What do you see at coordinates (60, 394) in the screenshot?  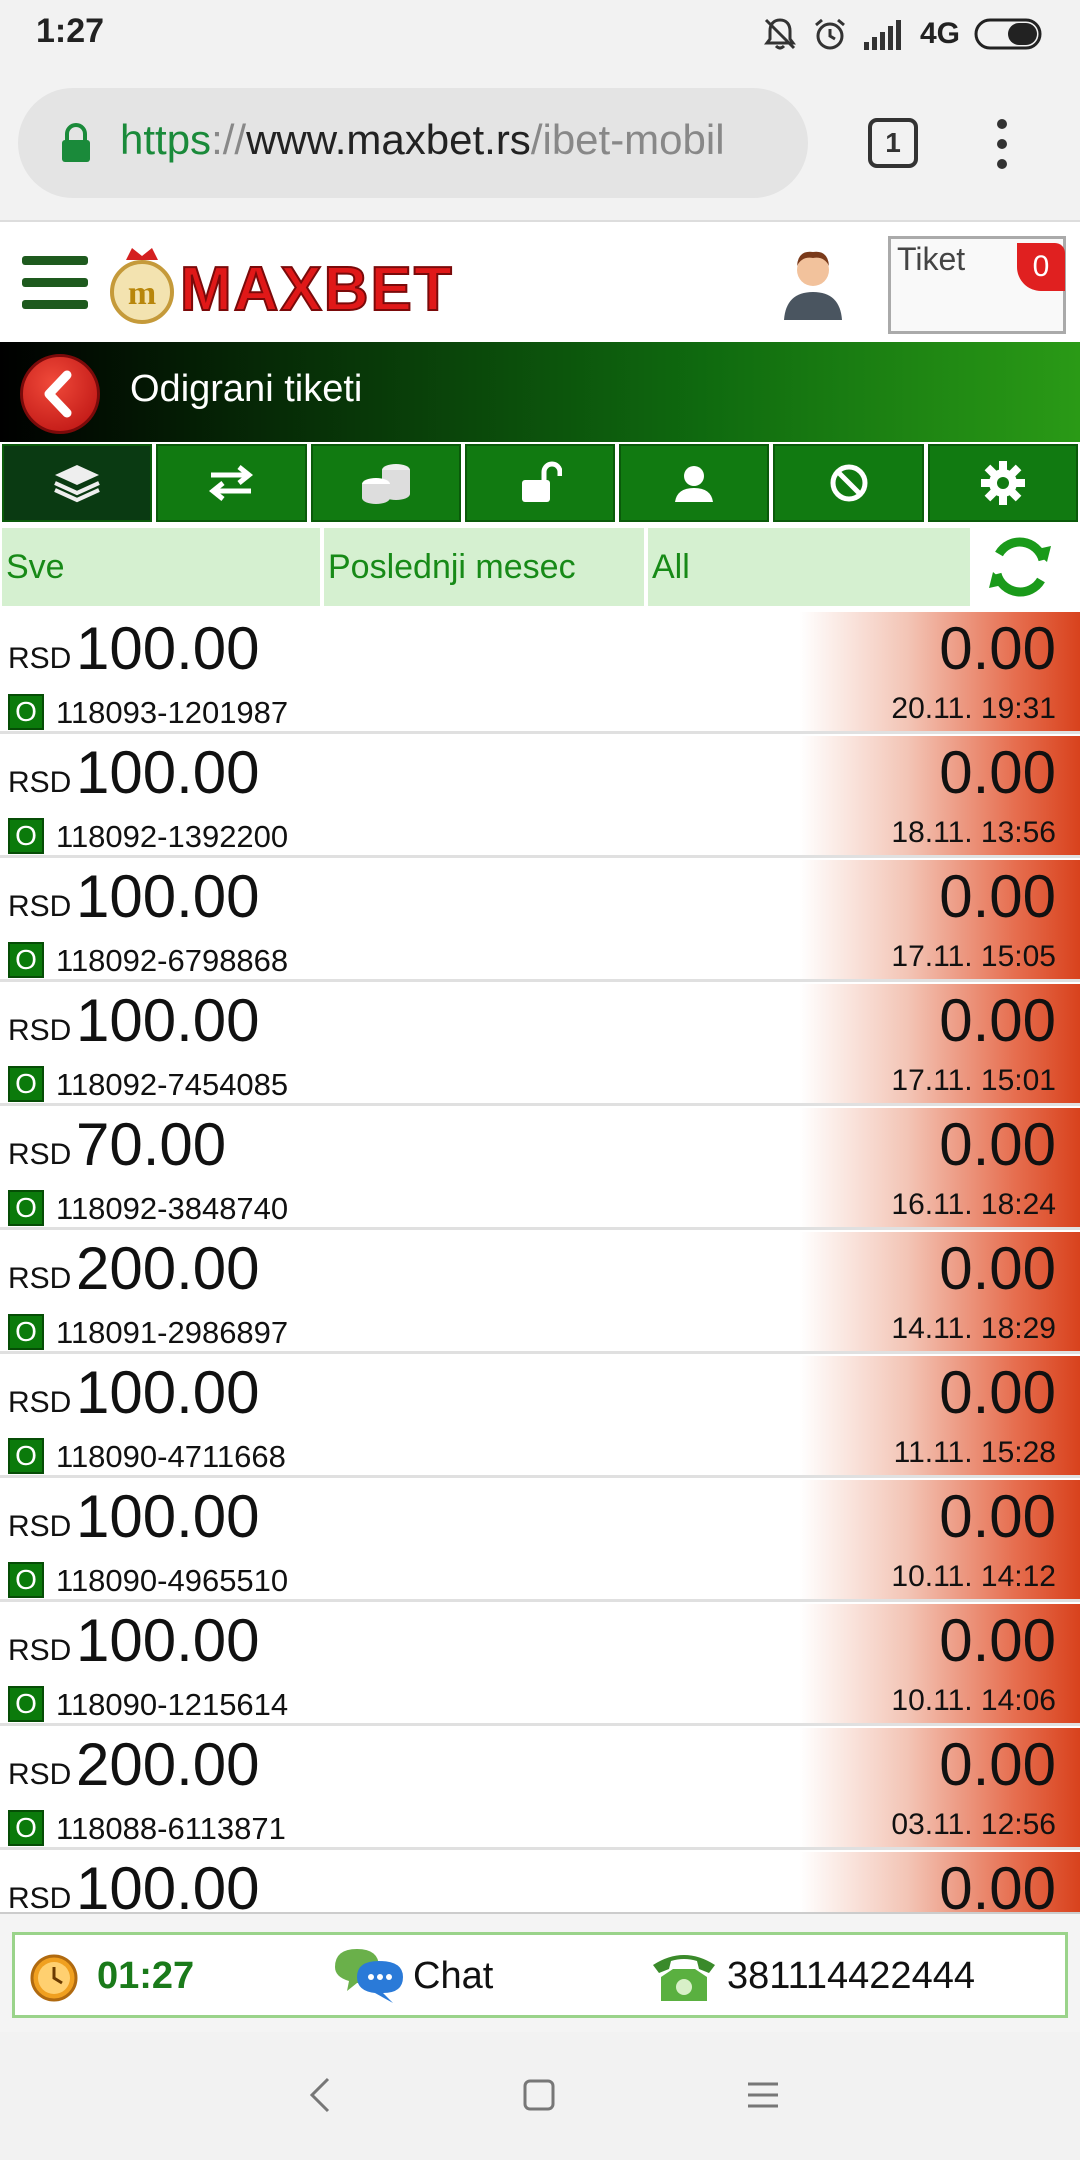 I see `back-button` at bounding box center [60, 394].